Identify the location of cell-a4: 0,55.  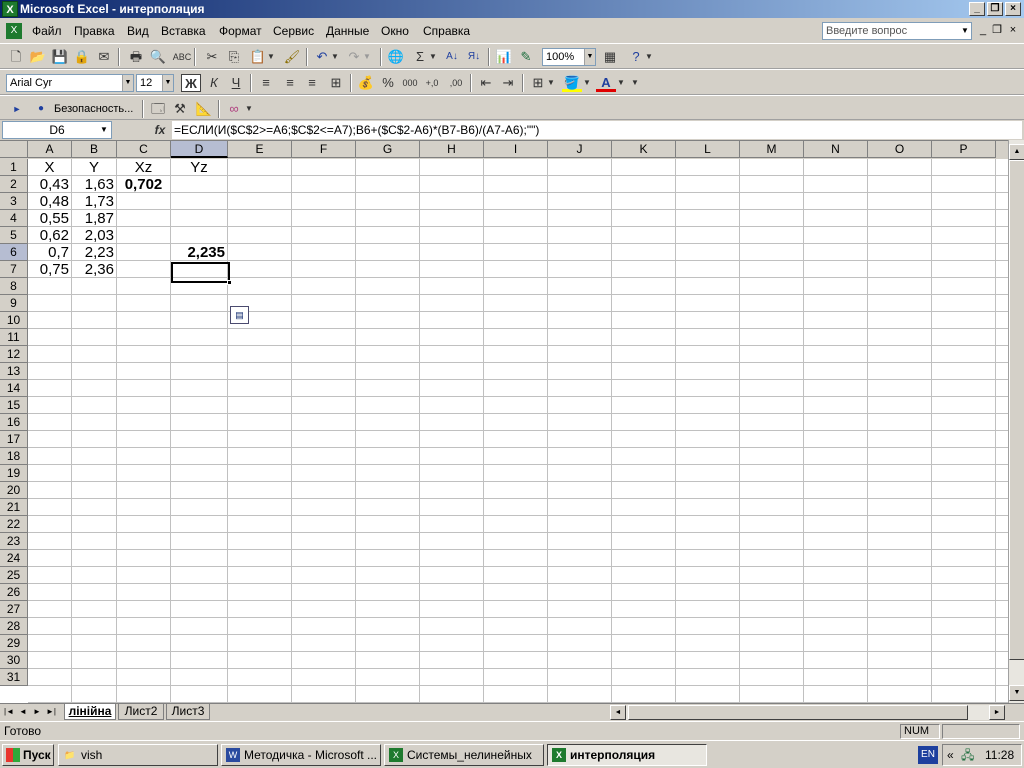
(49, 218).